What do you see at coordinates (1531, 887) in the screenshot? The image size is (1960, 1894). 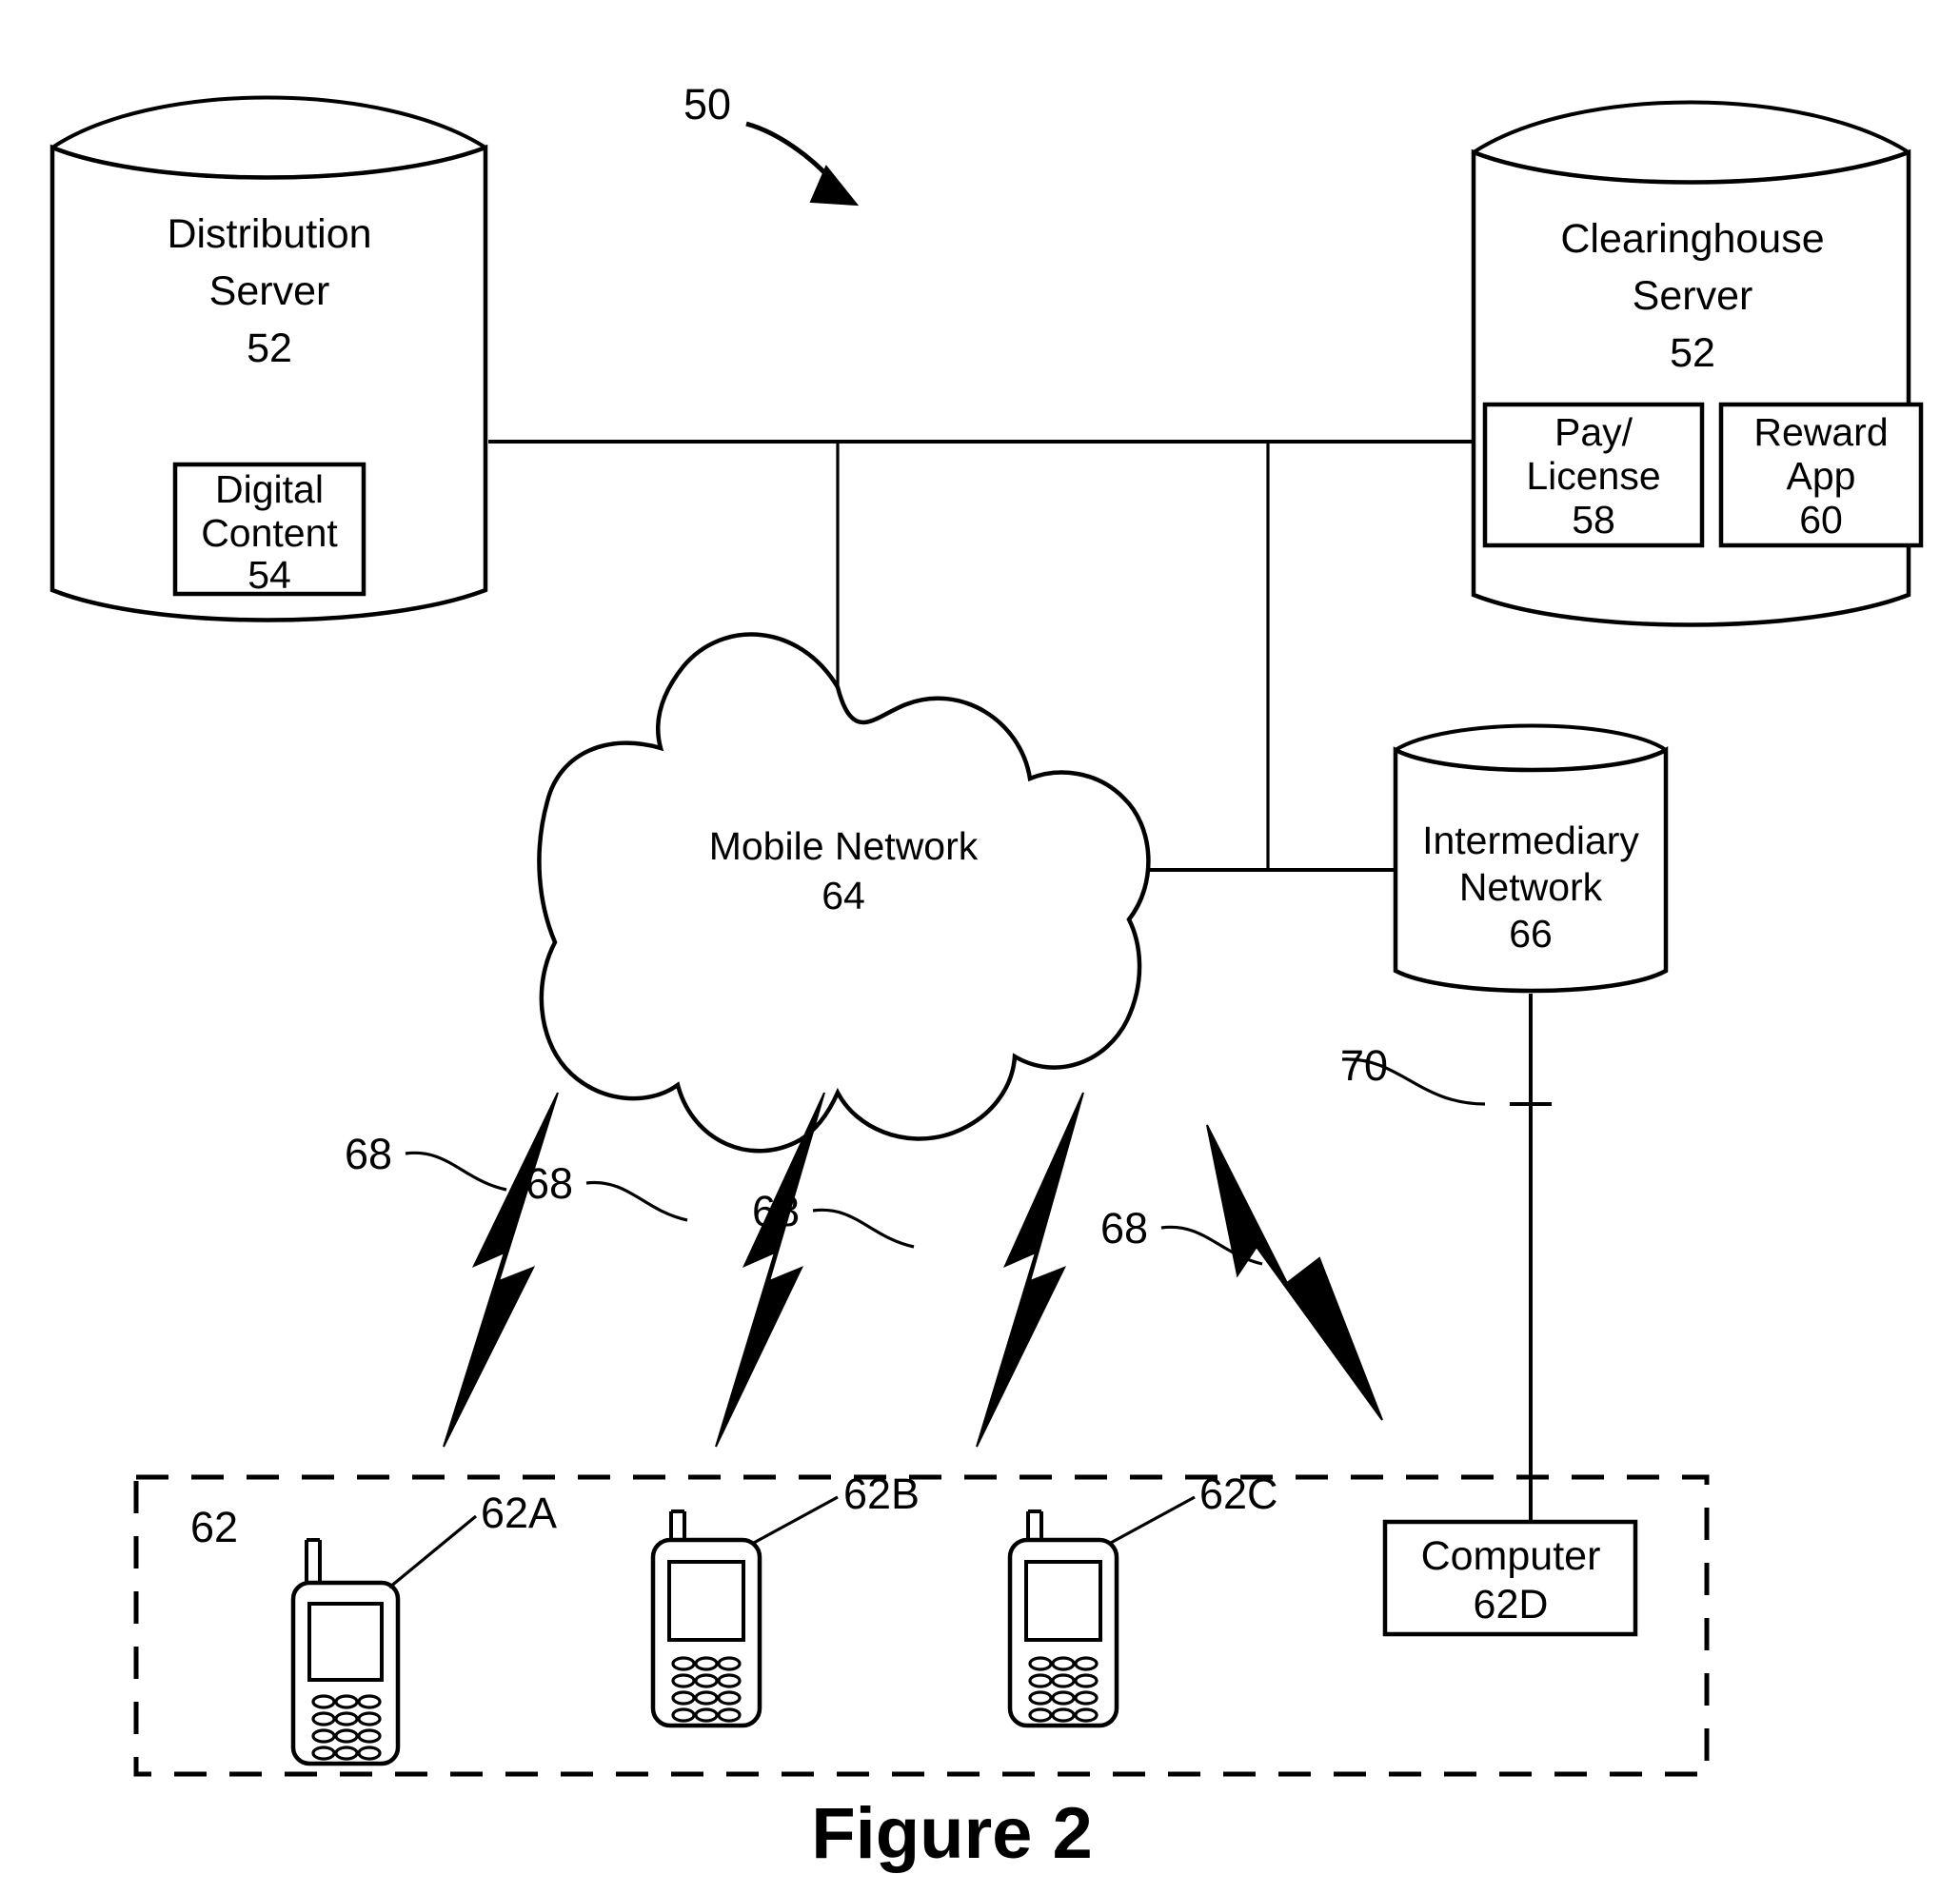 I see `intermediary-network-line2: Network` at bounding box center [1531, 887].